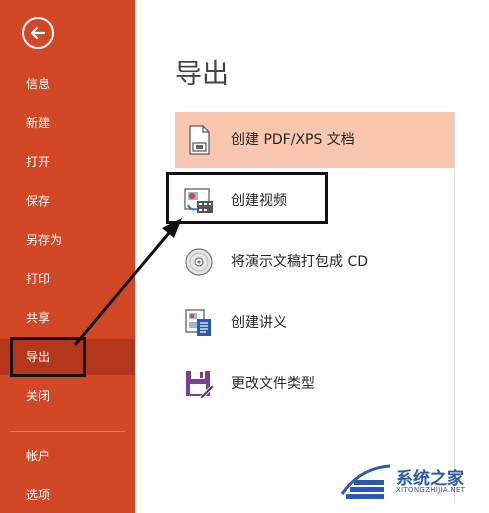 The height and width of the screenshot is (513, 489). What do you see at coordinates (365, 481) in the screenshot?
I see `watermark-logo-icon` at bounding box center [365, 481].